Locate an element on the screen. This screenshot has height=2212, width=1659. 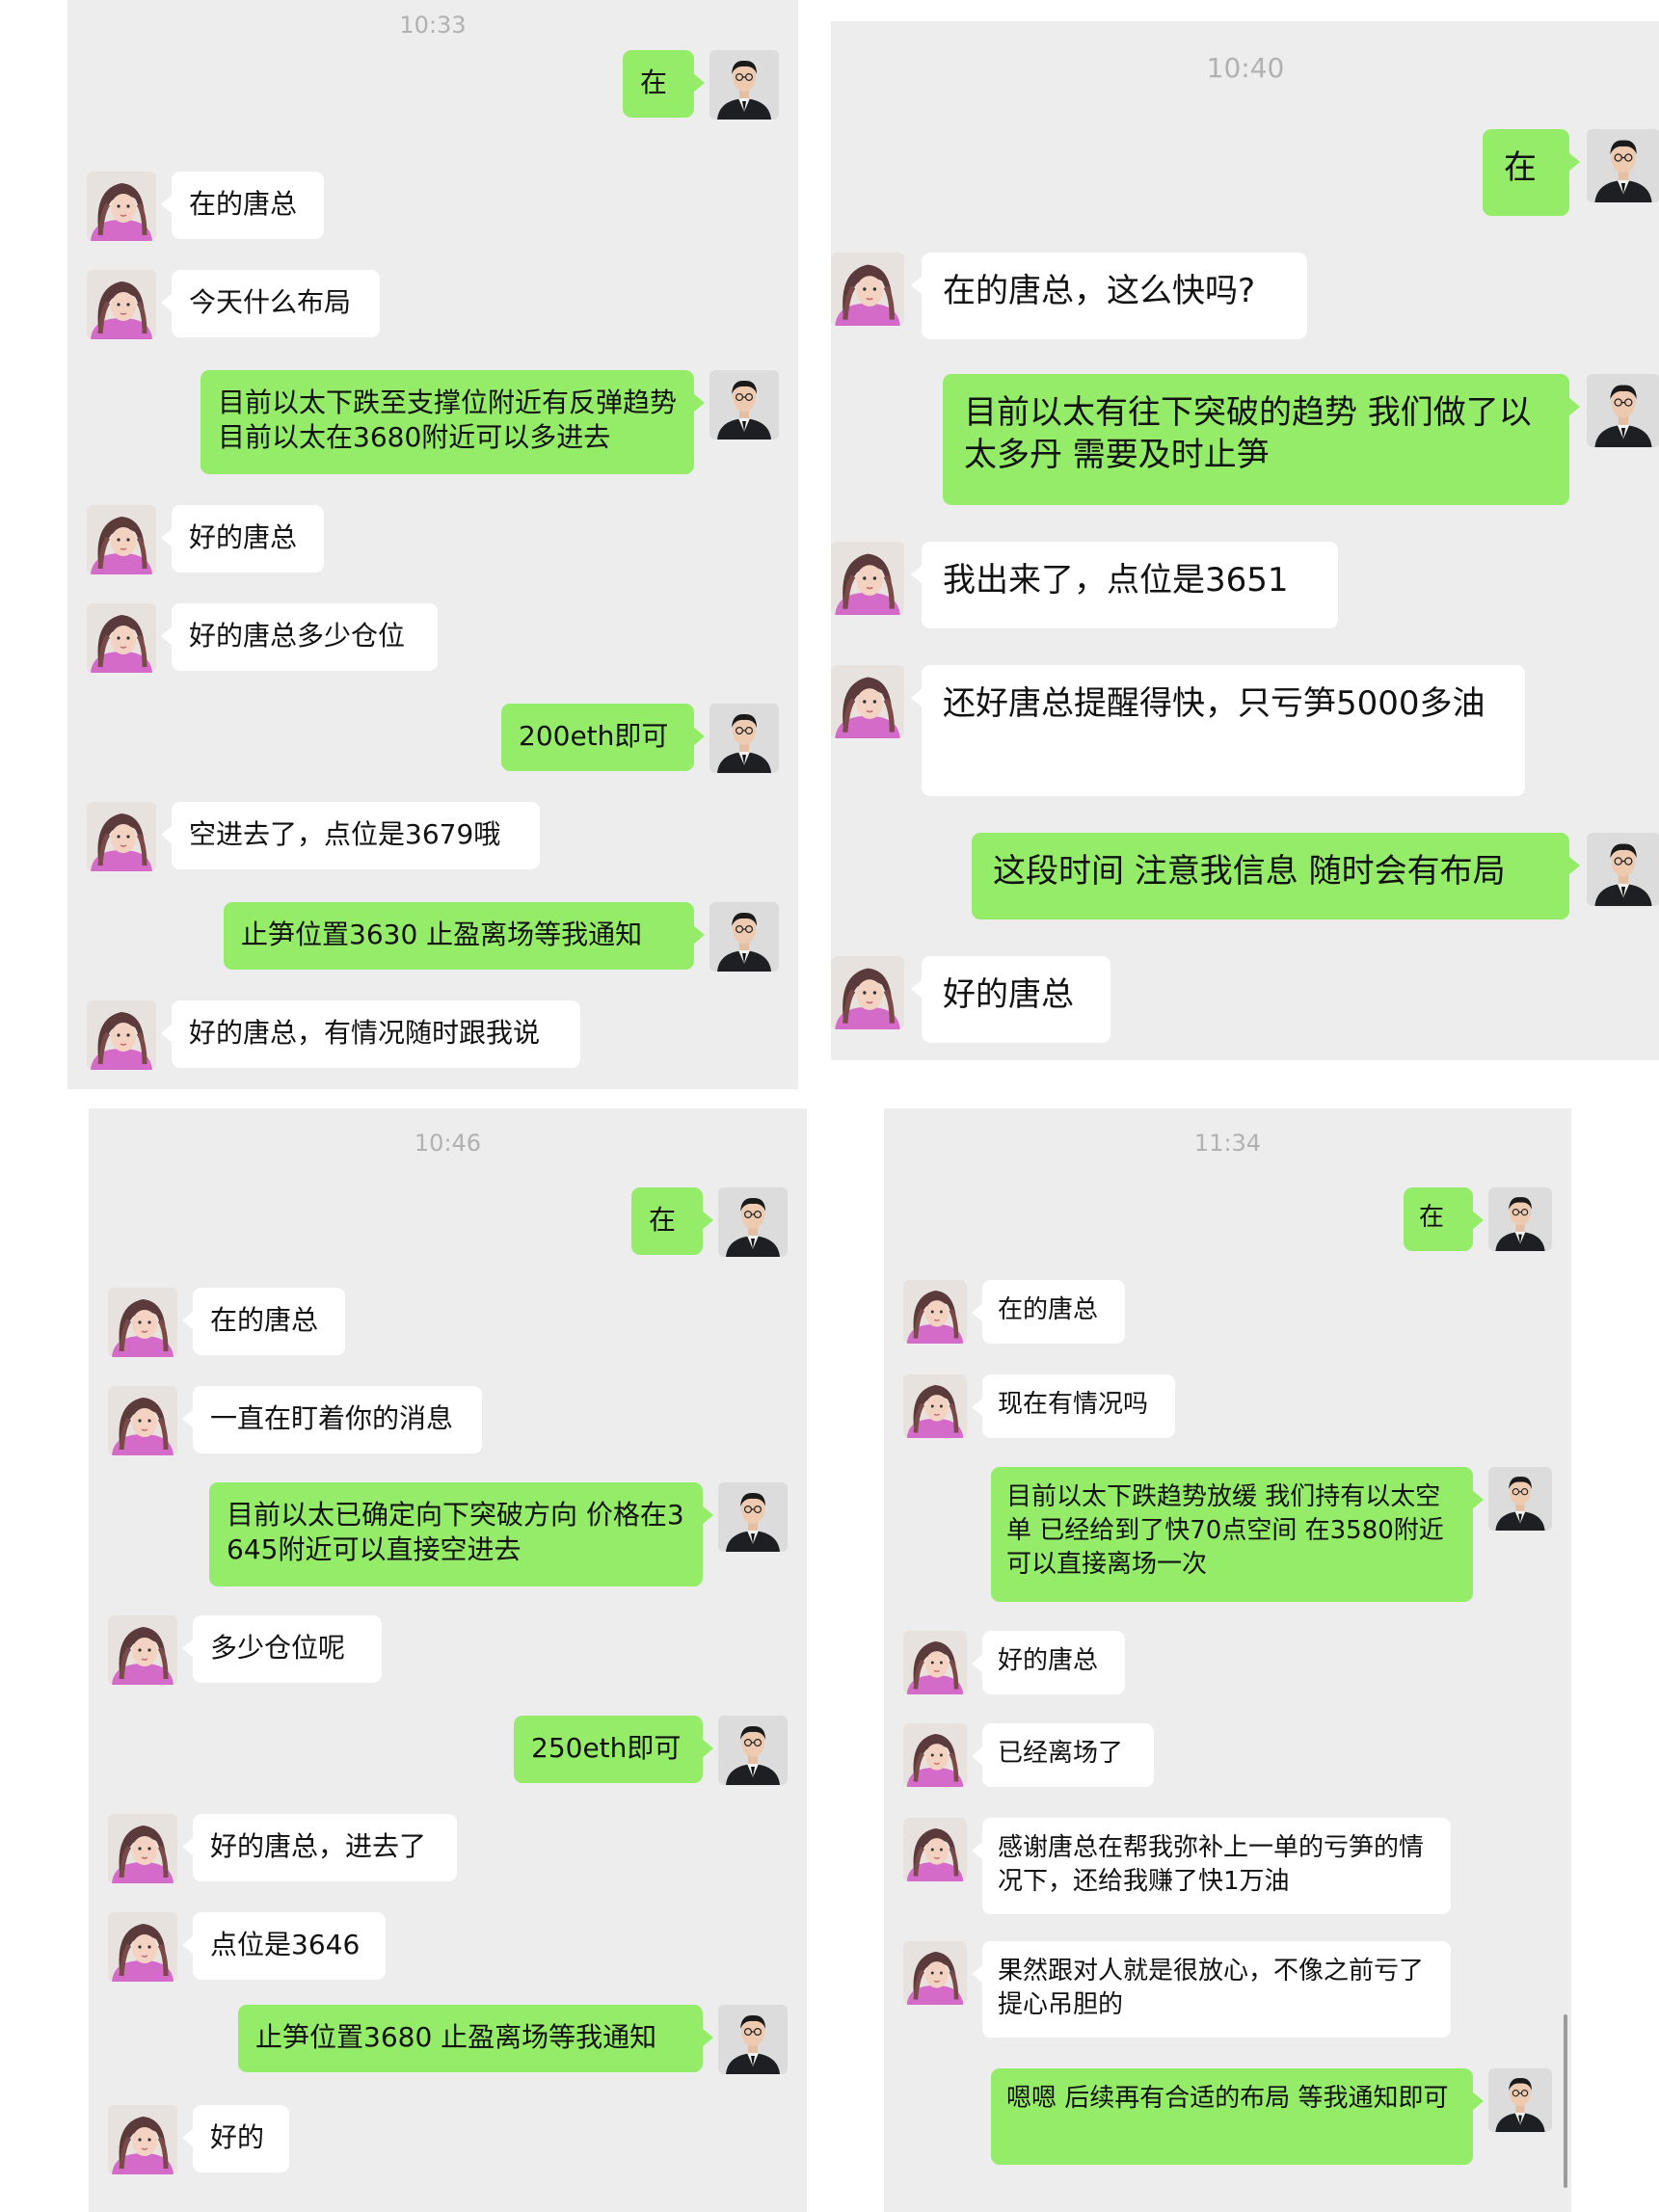
incoming-message-bubble: 好的唐总，进去了 is located at coordinates (325, 1847).